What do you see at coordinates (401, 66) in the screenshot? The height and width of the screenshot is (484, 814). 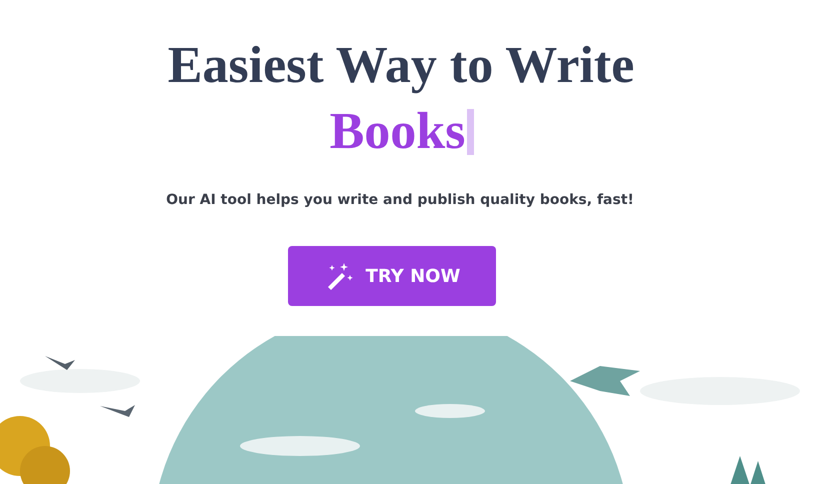 I see `hero-title: Easiest Way to Write` at bounding box center [401, 66].